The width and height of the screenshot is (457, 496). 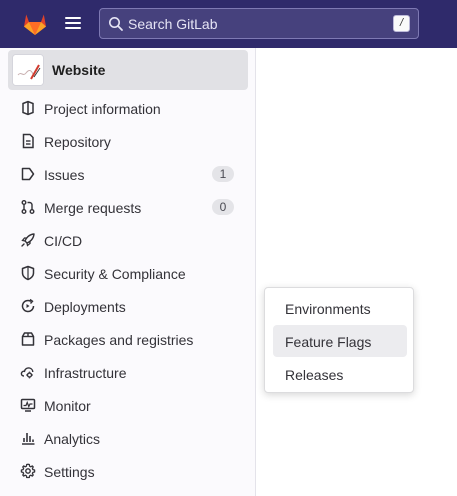 I want to click on deployments-flyout-menu: Environments Feature Flags Releases, so click(x=339, y=340).